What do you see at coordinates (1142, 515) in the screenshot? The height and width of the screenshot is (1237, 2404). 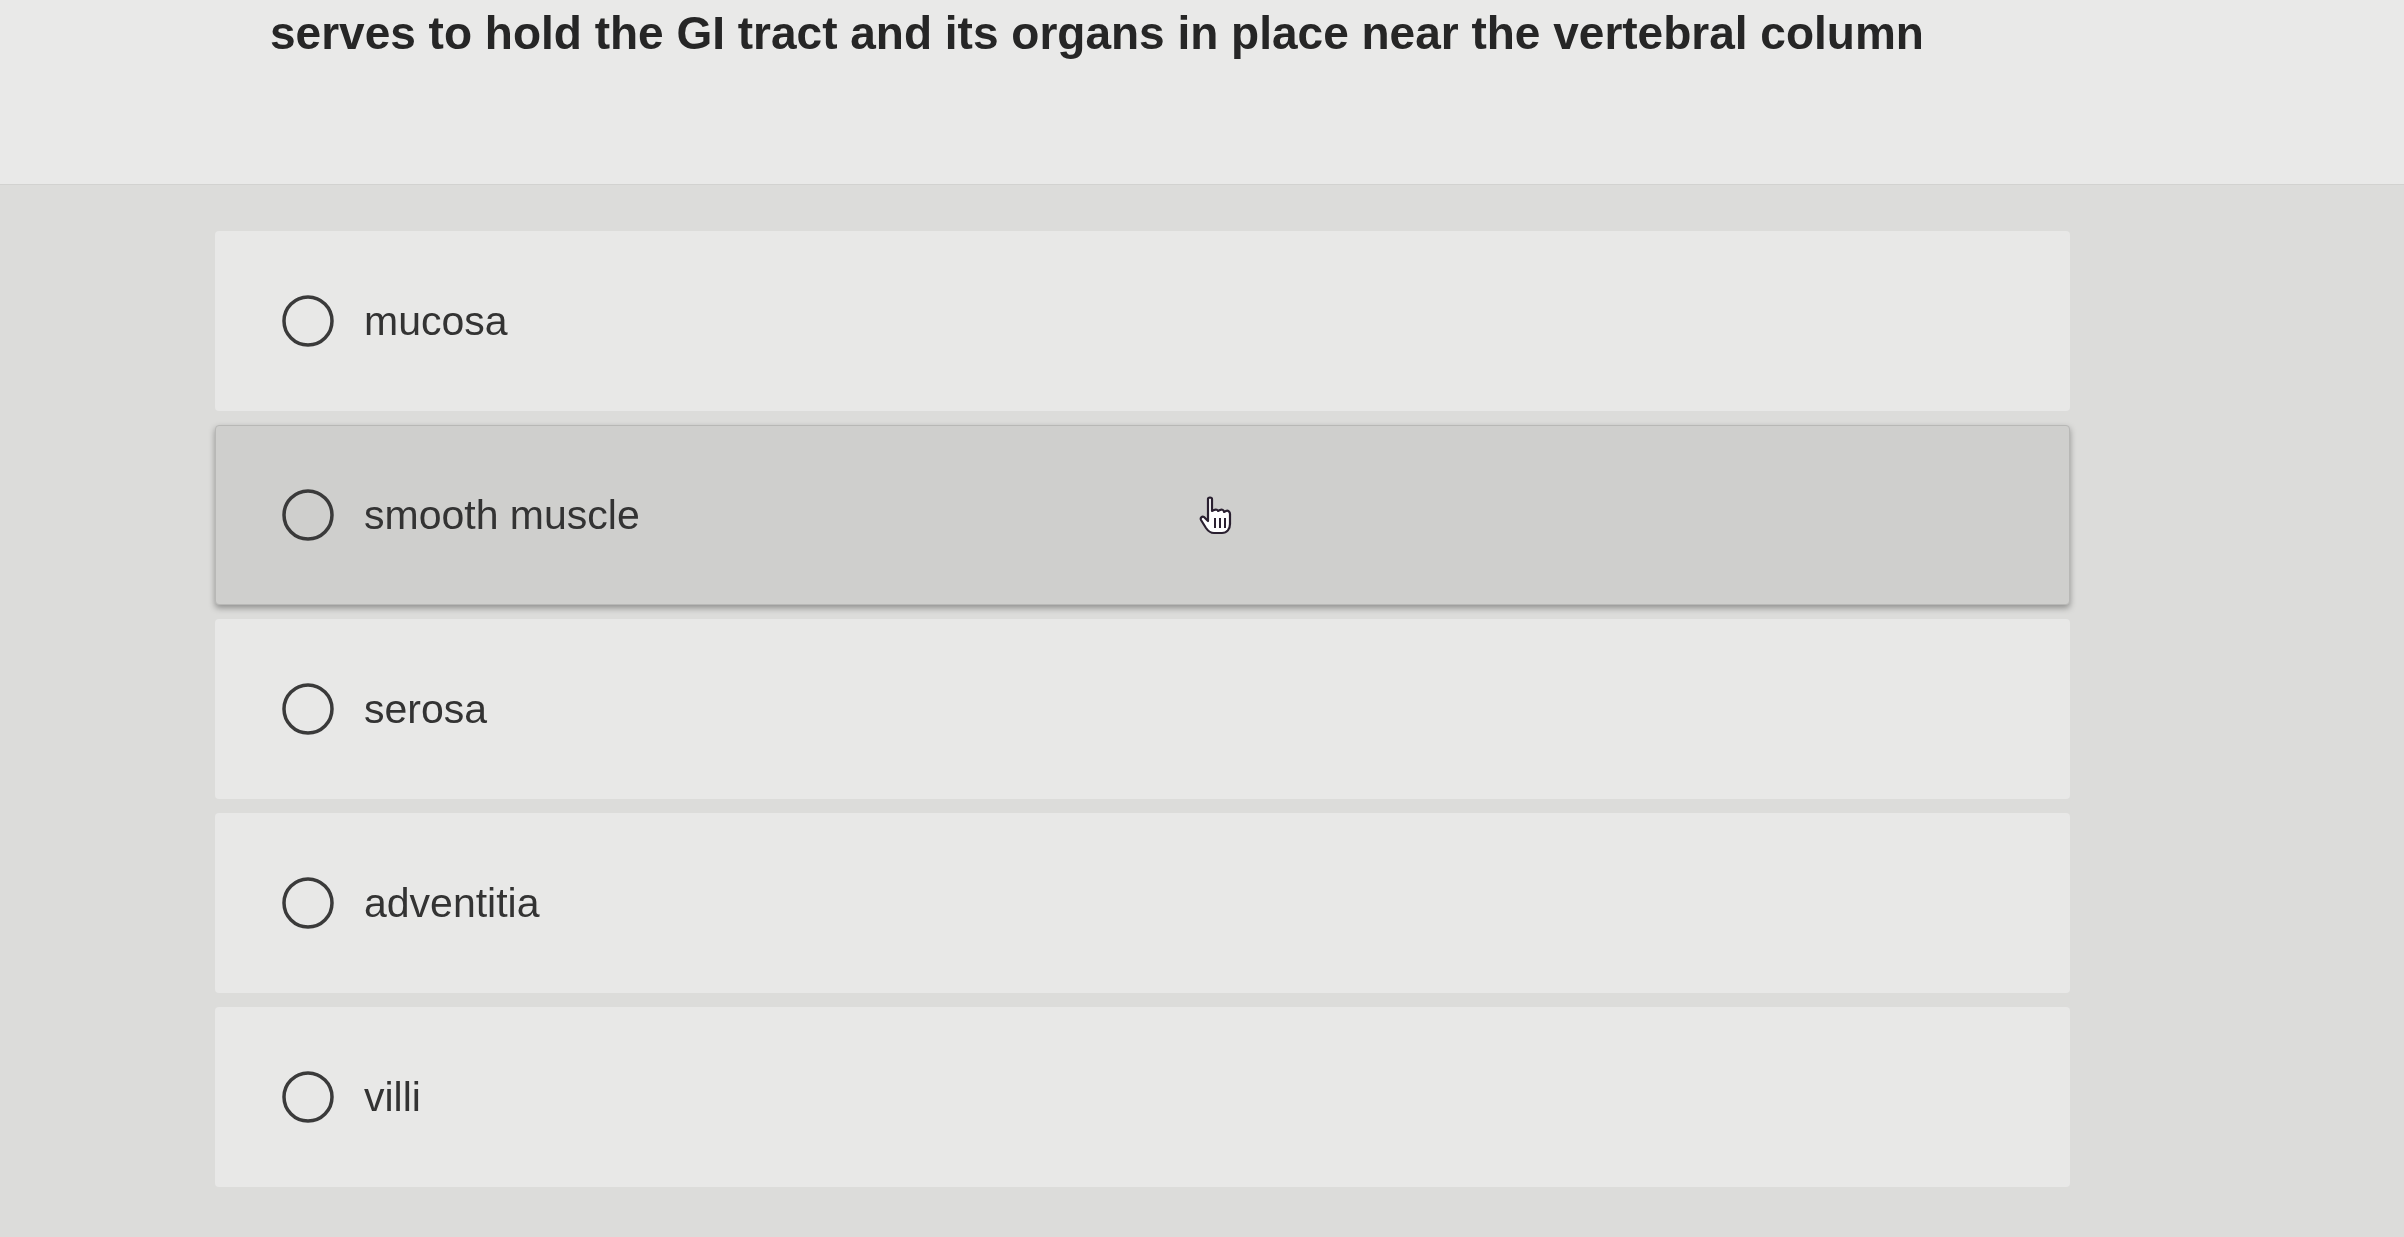 I see `answer-option: smooth muscle` at bounding box center [1142, 515].